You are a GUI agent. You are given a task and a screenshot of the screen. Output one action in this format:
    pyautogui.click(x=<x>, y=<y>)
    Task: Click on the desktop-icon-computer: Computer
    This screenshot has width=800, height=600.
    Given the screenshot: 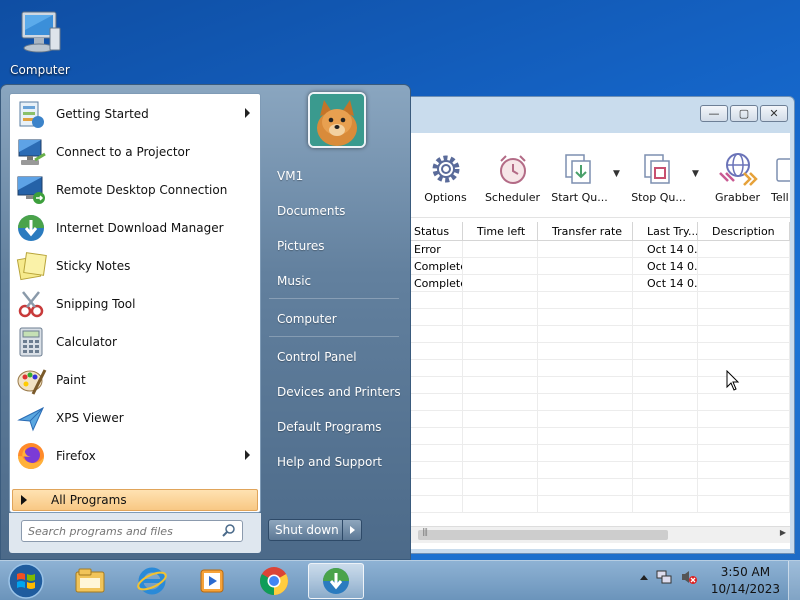 What is the action you would take?
    pyautogui.click(x=40, y=42)
    